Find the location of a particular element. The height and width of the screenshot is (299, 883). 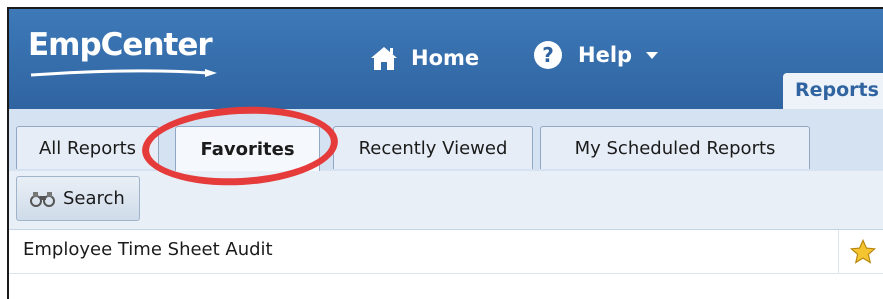

tab-all-reports: All Reports is located at coordinates (87, 147).